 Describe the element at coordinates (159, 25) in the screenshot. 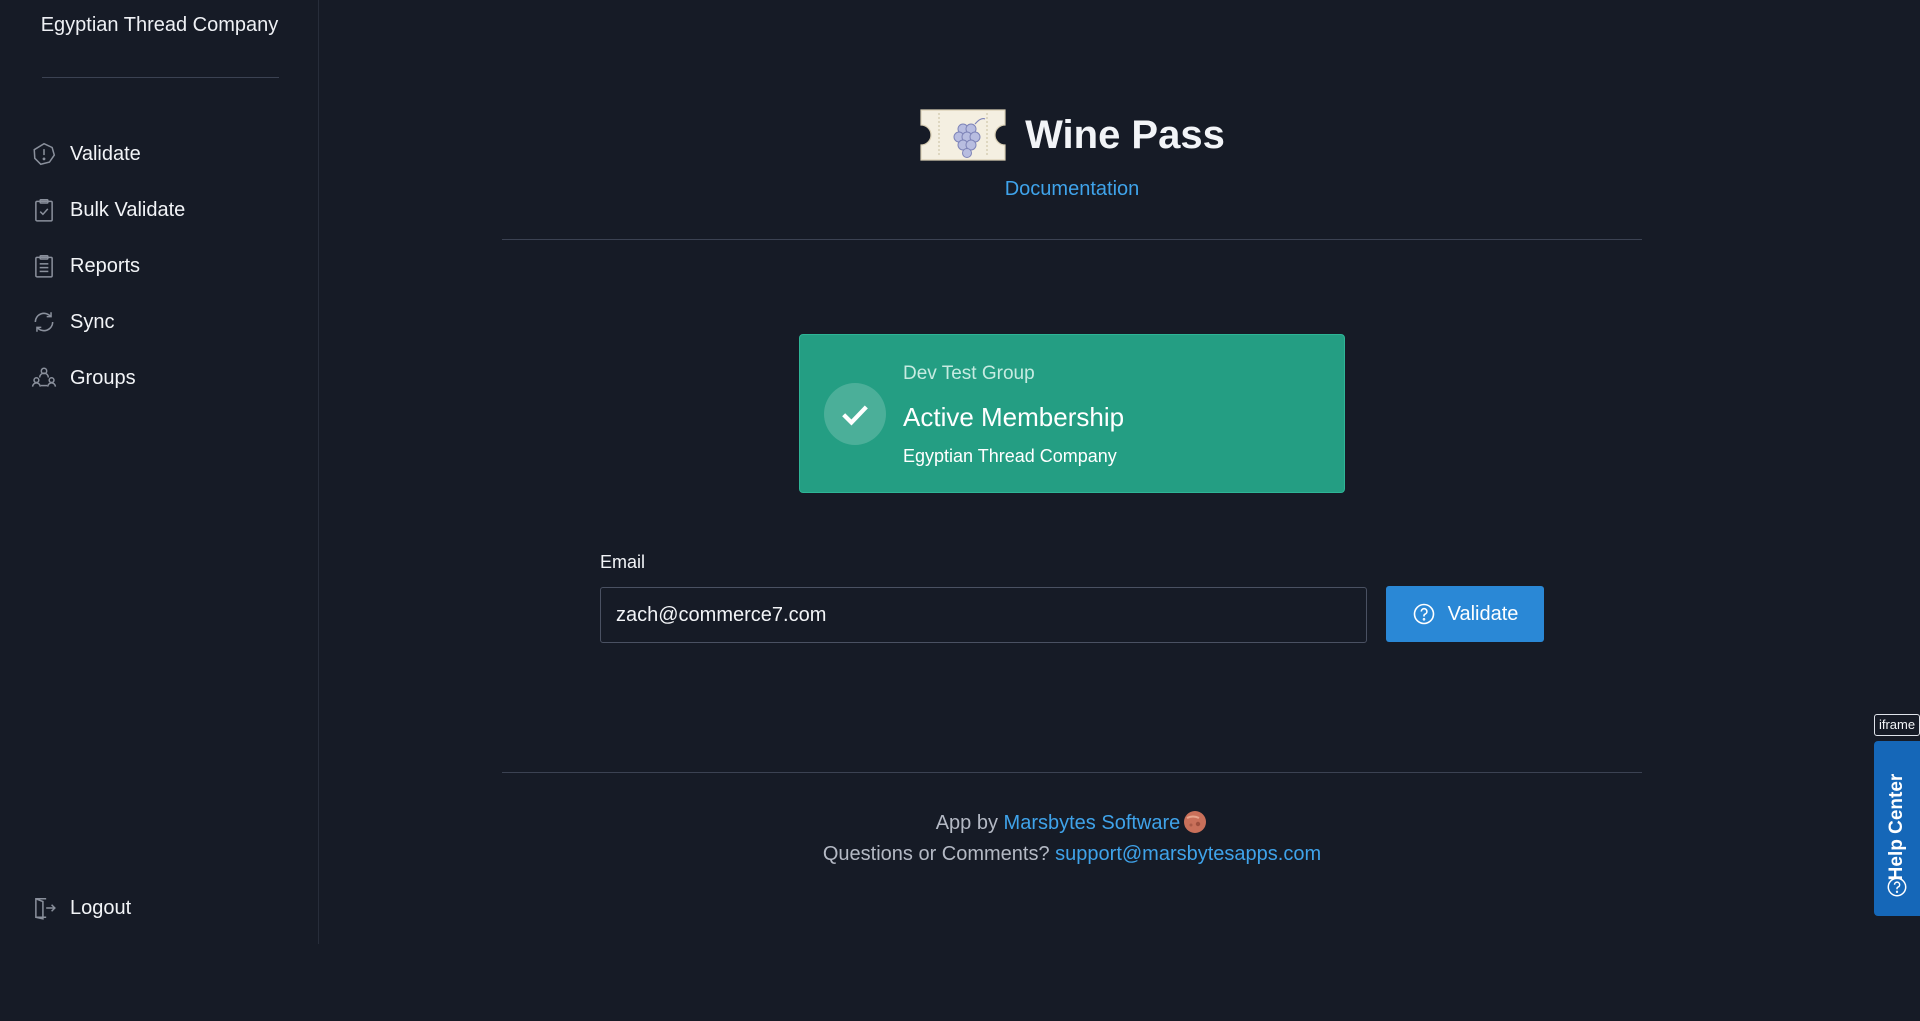

I see `company-name: Egyptian Thread Company` at that location.